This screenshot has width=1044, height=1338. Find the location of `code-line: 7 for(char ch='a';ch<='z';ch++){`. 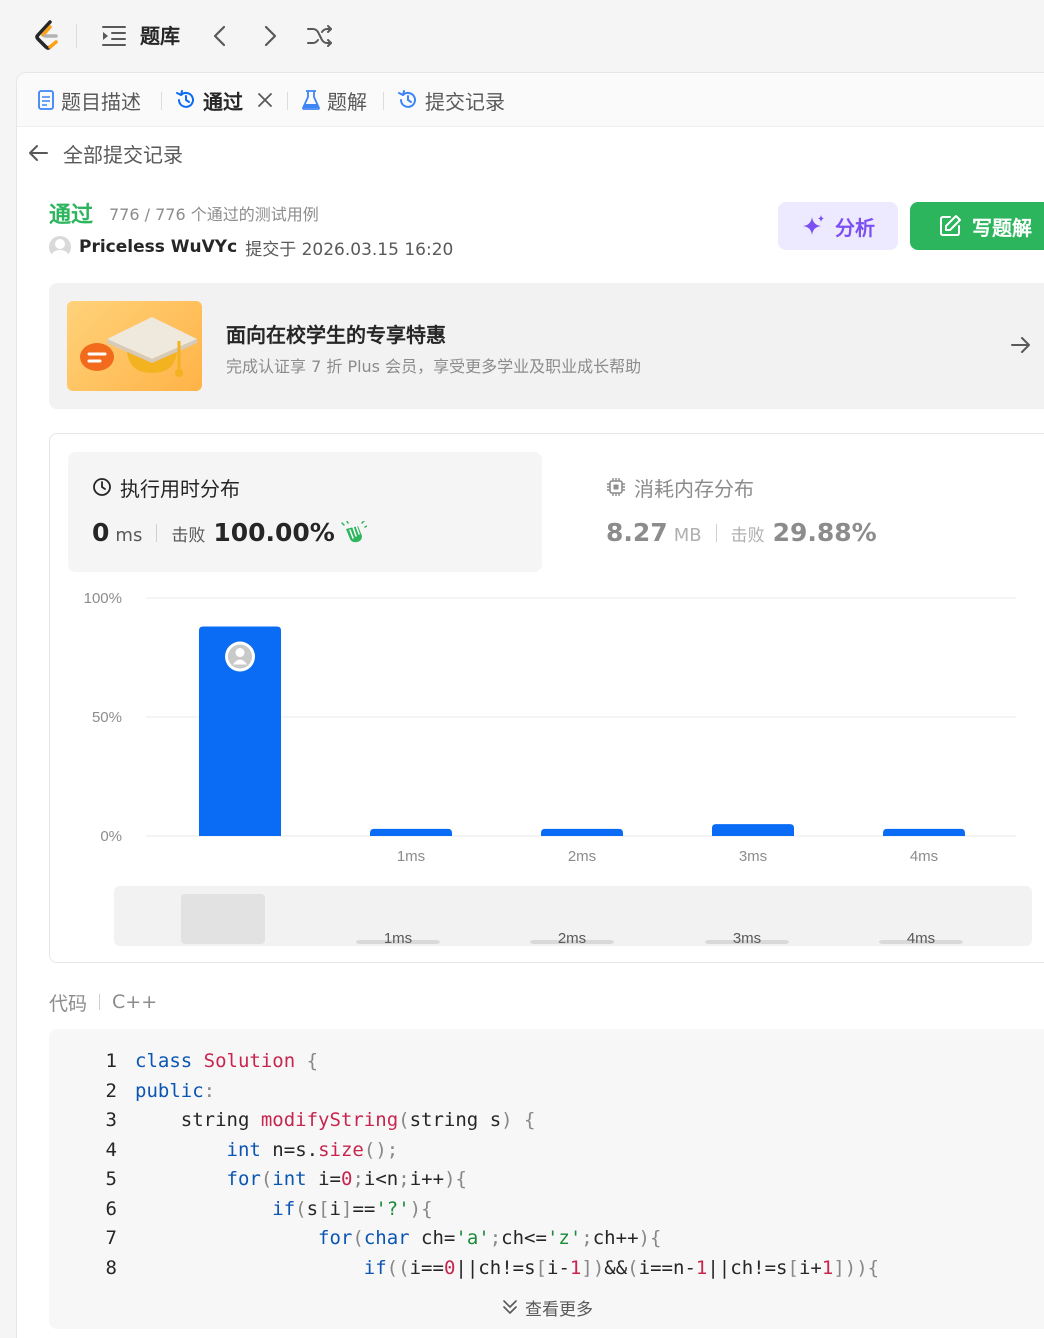

code-line: 7 for(char ch='a';ch<='z';ch++){ is located at coordinates (355, 1238).